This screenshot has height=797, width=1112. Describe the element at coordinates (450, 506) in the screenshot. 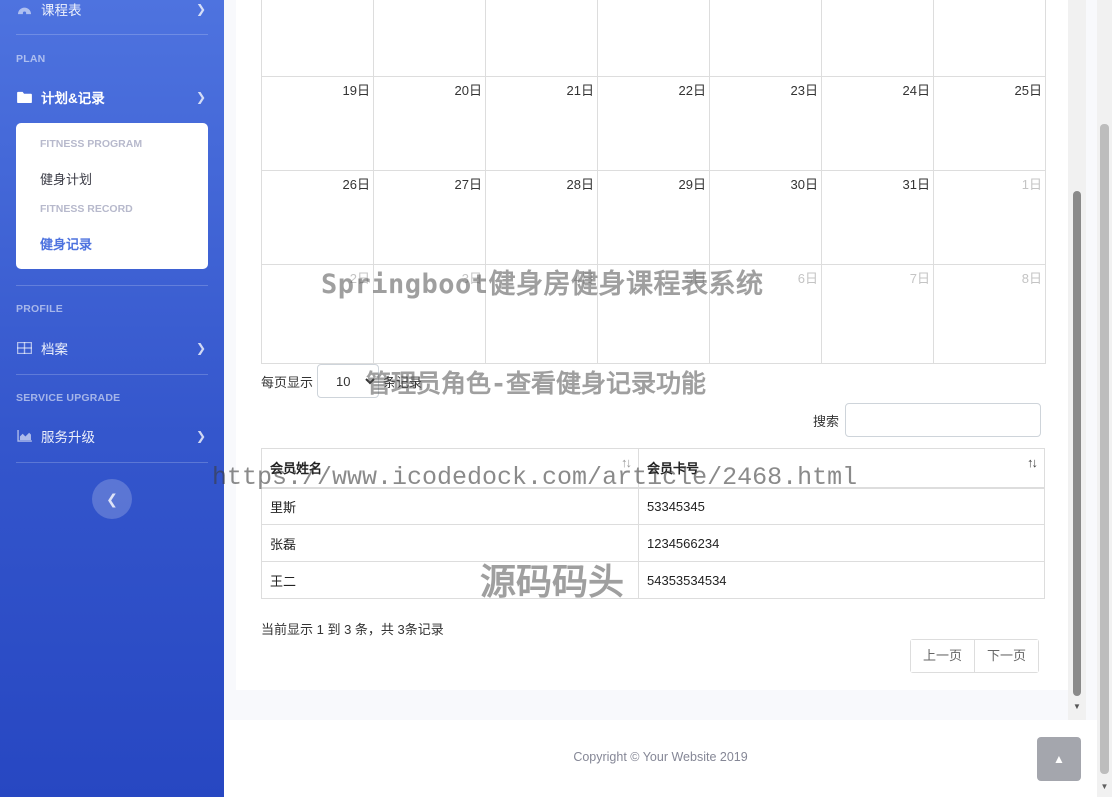

I see `cell-member-name: 里斯` at that location.